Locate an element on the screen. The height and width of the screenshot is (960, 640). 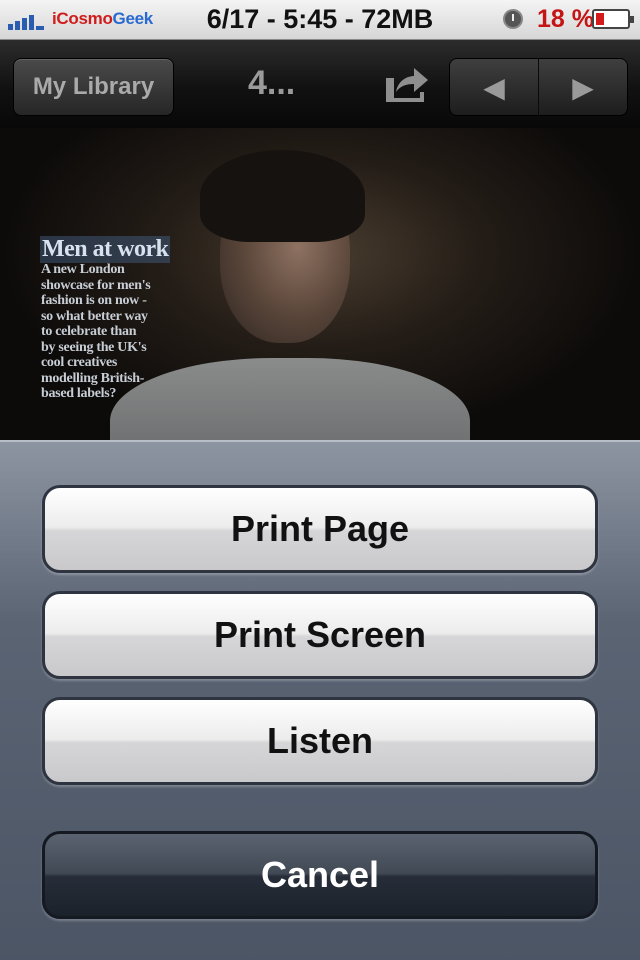
battery-icon is located at coordinates (613, 19).